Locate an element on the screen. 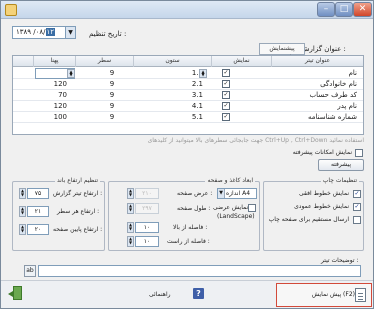 This screenshot has width=374, height=309. grid-header-show: نمایش is located at coordinates (241, 61).